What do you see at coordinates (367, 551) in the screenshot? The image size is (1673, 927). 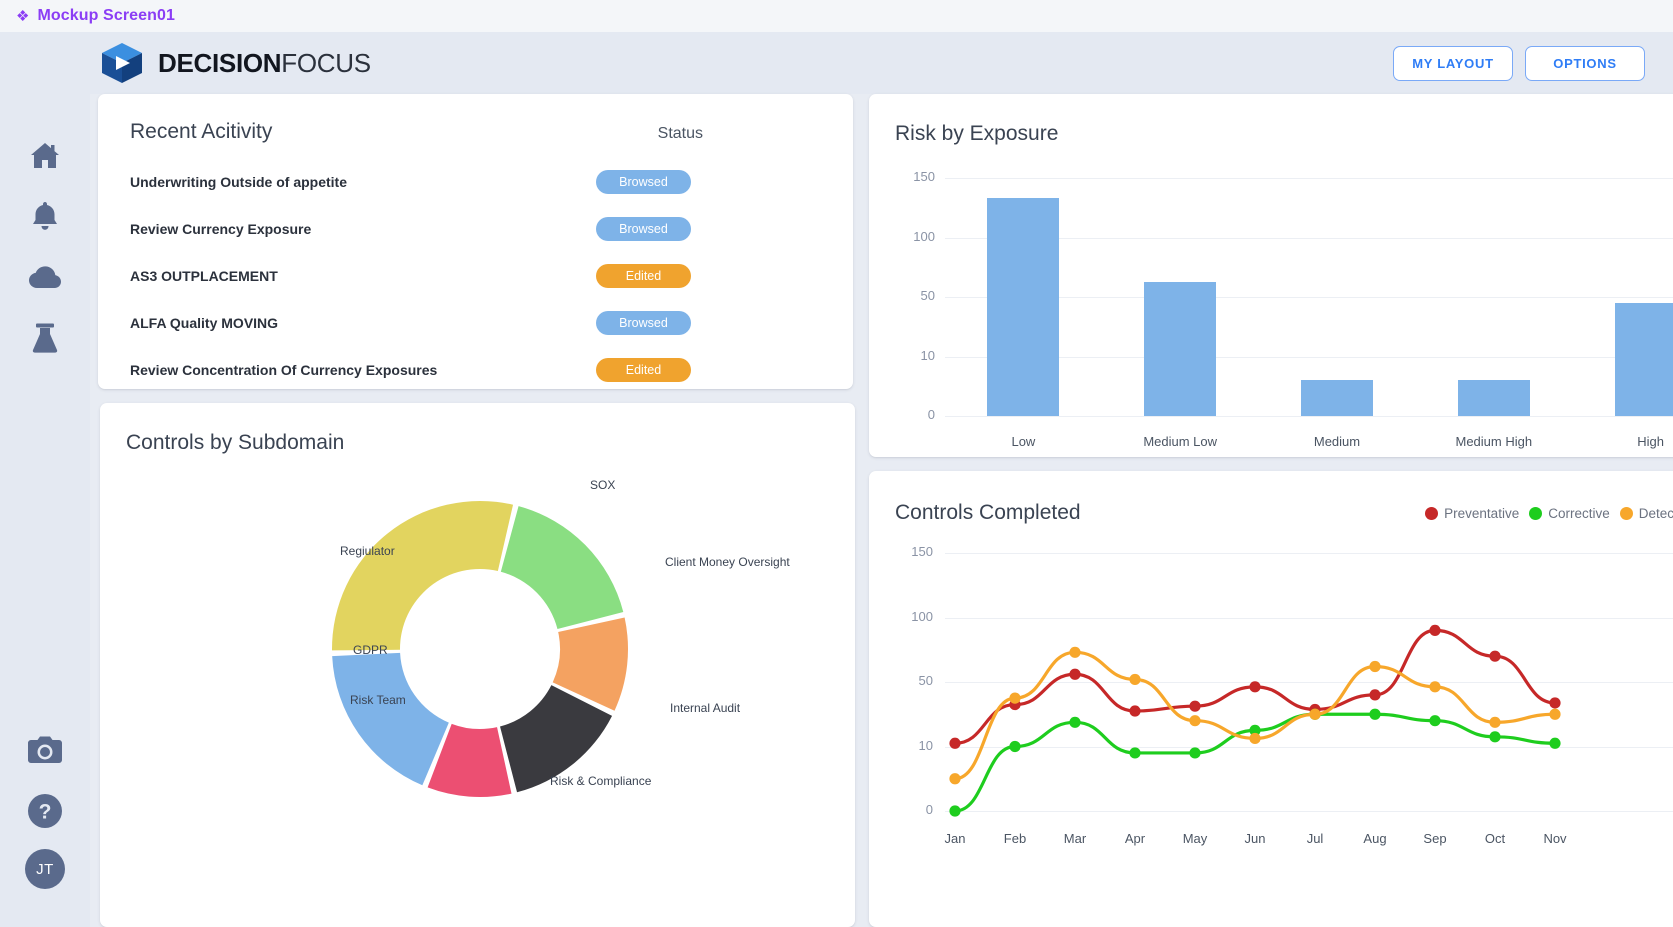 I see `donut-label-regiulator: Regiulator` at bounding box center [367, 551].